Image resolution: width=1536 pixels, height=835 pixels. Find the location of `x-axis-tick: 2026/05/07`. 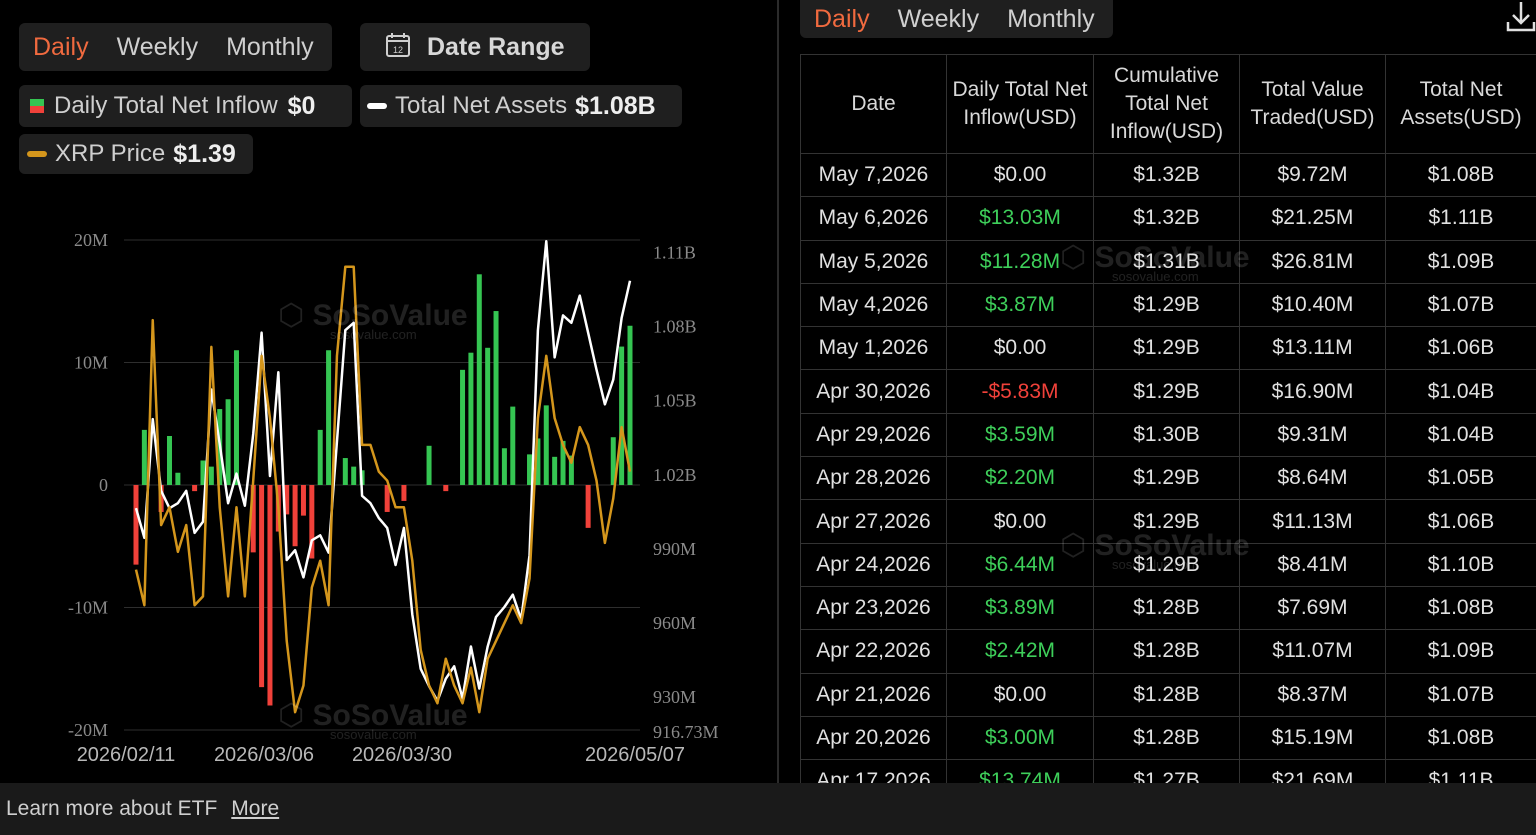

x-axis-tick: 2026/05/07 is located at coordinates (635, 755).